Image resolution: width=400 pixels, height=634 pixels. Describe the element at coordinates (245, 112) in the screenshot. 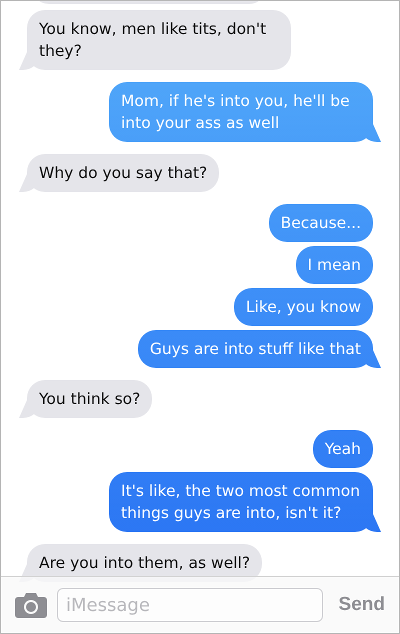

I see `sent-message: Mom, if he's into you, he'll be into your ass as well` at that location.